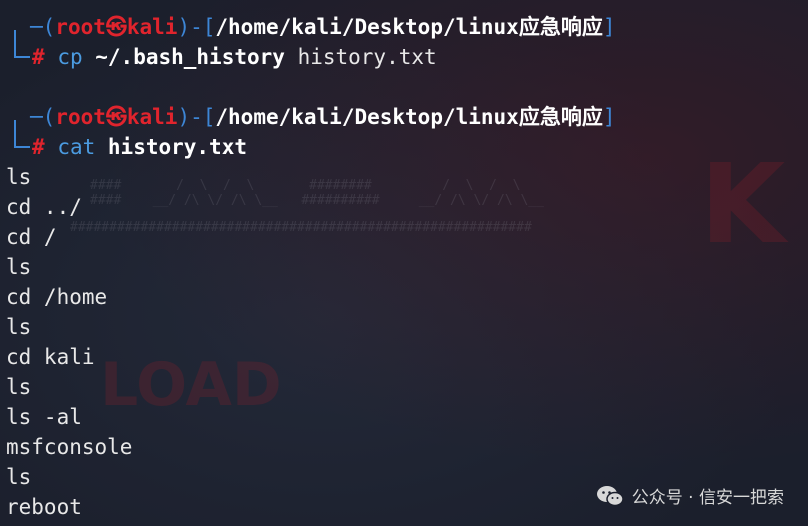  What do you see at coordinates (50, 357) in the screenshot?
I see `output-line: cd kali` at bounding box center [50, 357].